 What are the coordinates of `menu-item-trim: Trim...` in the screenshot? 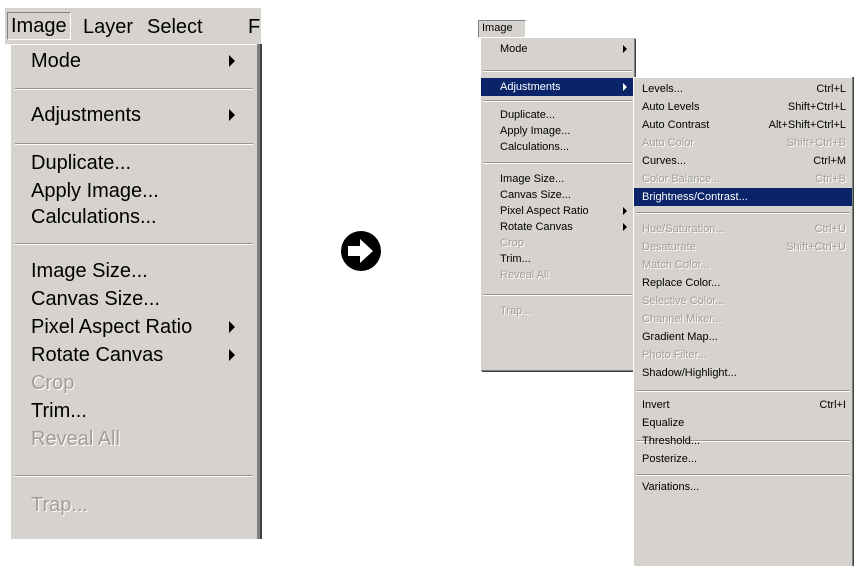 It's located at (59, 411).